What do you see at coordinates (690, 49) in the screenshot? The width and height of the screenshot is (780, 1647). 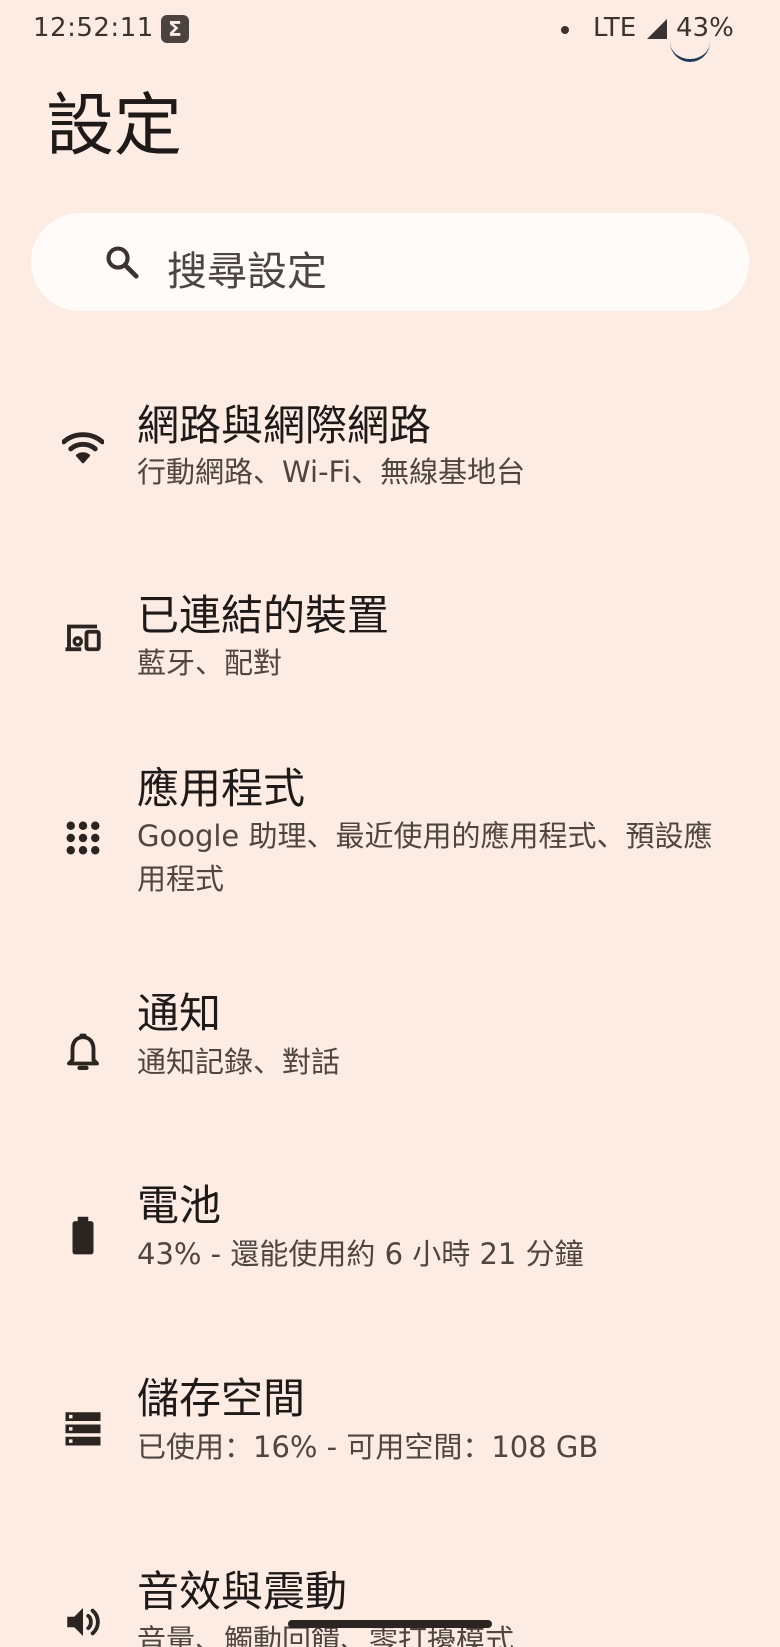 I see `account-avatar` at bounding box center [690, 49].